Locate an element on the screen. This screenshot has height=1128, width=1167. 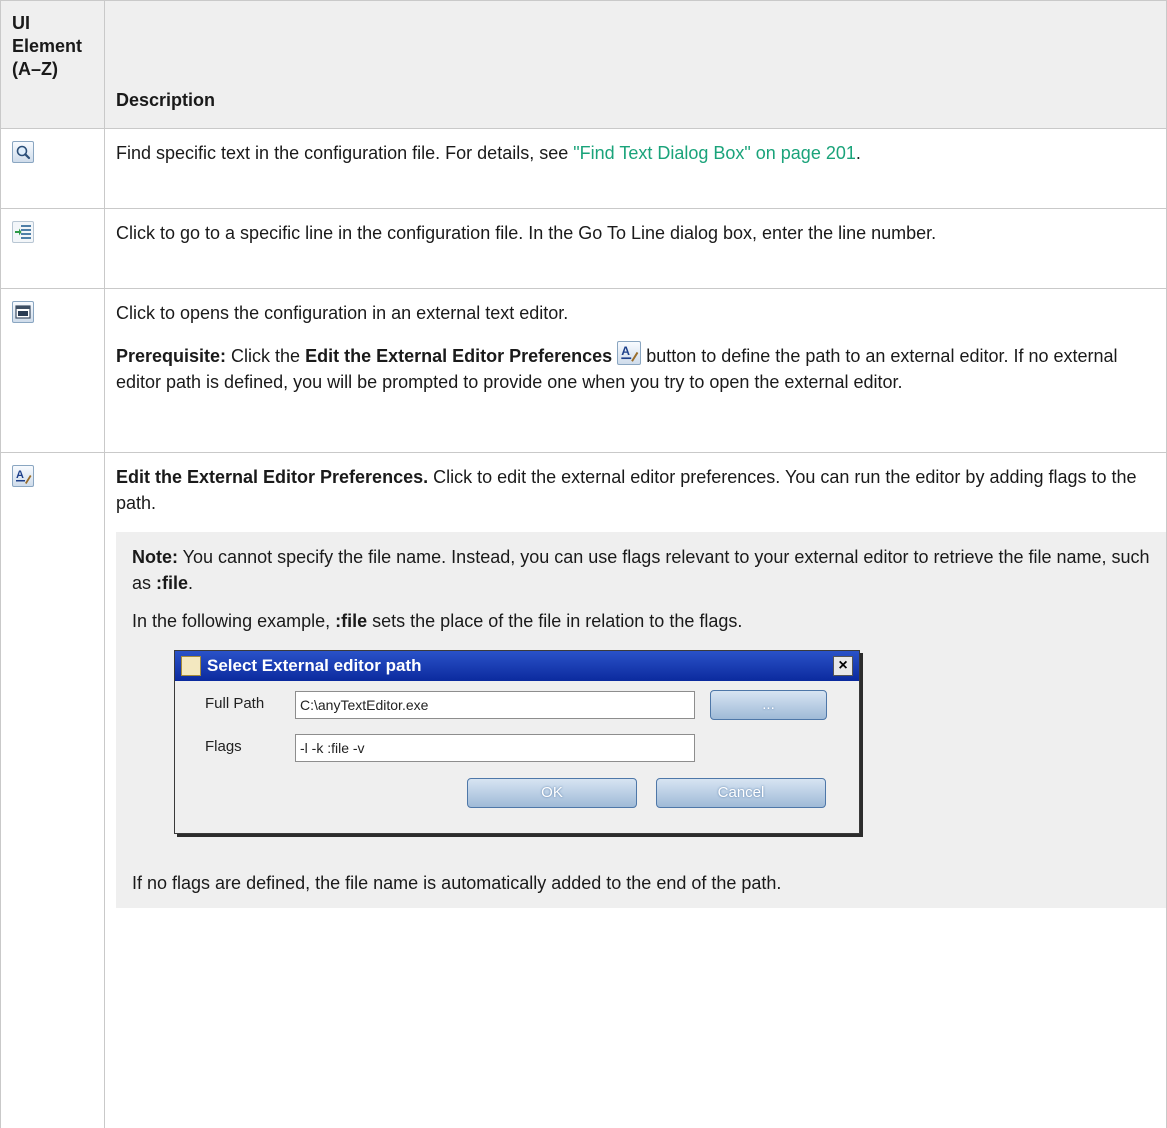
ok-button: OK is located at coordinates (552, 793).